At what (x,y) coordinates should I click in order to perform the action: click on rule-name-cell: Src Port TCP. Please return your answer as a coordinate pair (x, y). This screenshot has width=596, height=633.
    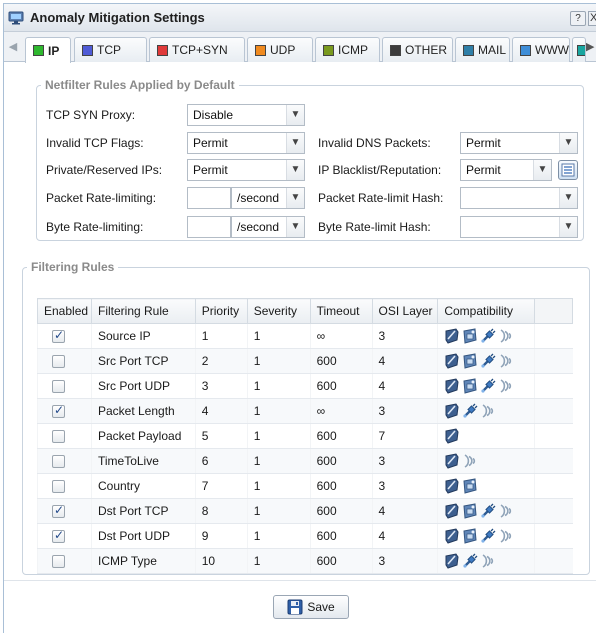
    Looking at the image, I should click on (143, 361).